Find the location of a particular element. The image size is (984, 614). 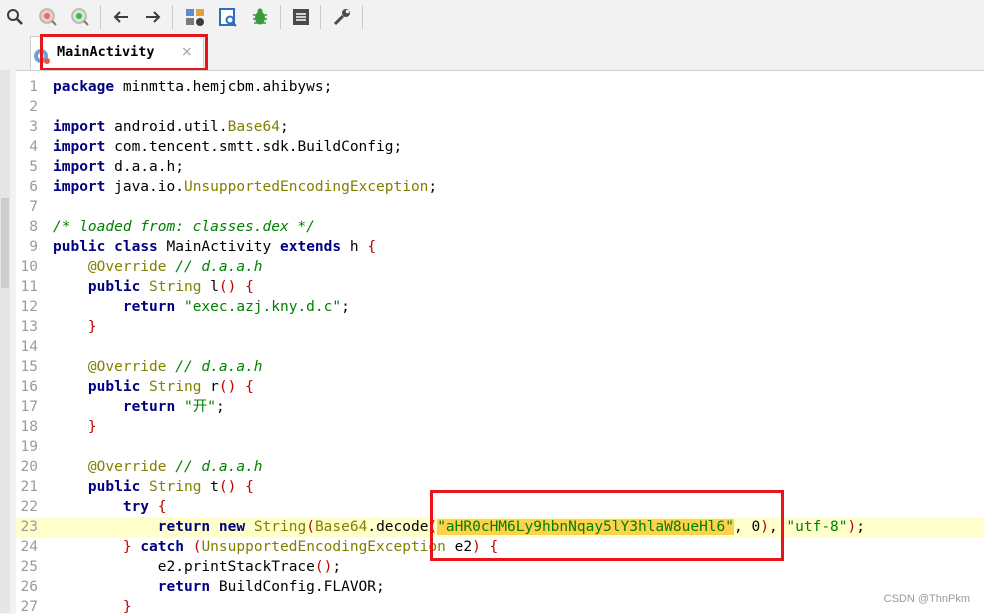

find-refresh-icon is located at coordinates (80, 17).